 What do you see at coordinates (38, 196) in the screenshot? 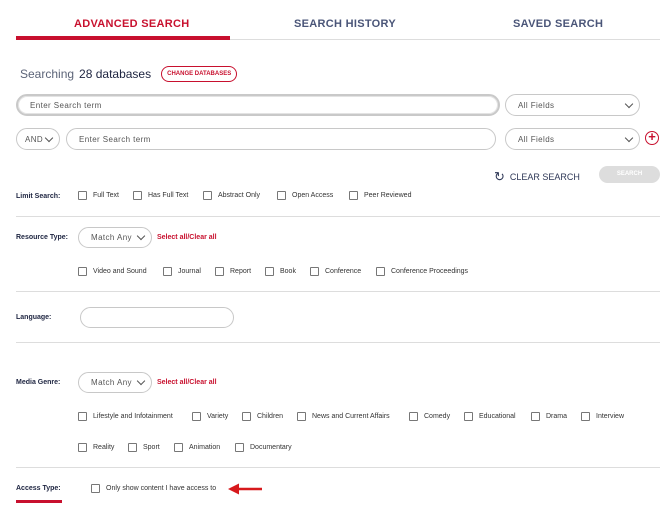
I see `limit-search-label: Limit Search:` at bounding box center [38, 196].